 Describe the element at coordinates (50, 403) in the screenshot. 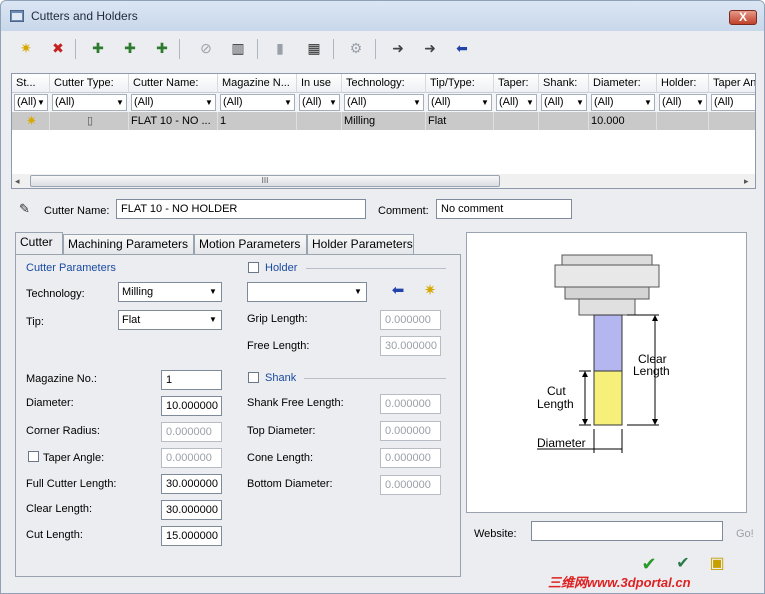

I see `diameter-label: Diameter:` at that location.